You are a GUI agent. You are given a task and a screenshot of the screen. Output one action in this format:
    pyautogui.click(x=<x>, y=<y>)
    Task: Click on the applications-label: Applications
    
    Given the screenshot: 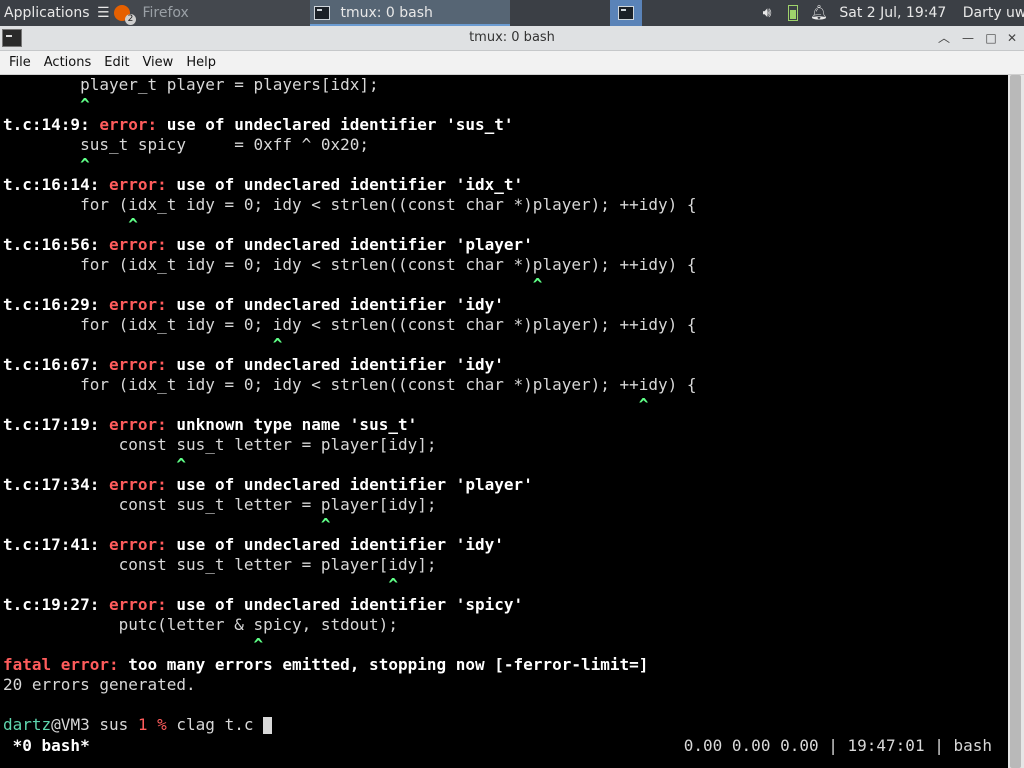 What is the action you would take?
    pyautogui.click(x=47, y=13)
    